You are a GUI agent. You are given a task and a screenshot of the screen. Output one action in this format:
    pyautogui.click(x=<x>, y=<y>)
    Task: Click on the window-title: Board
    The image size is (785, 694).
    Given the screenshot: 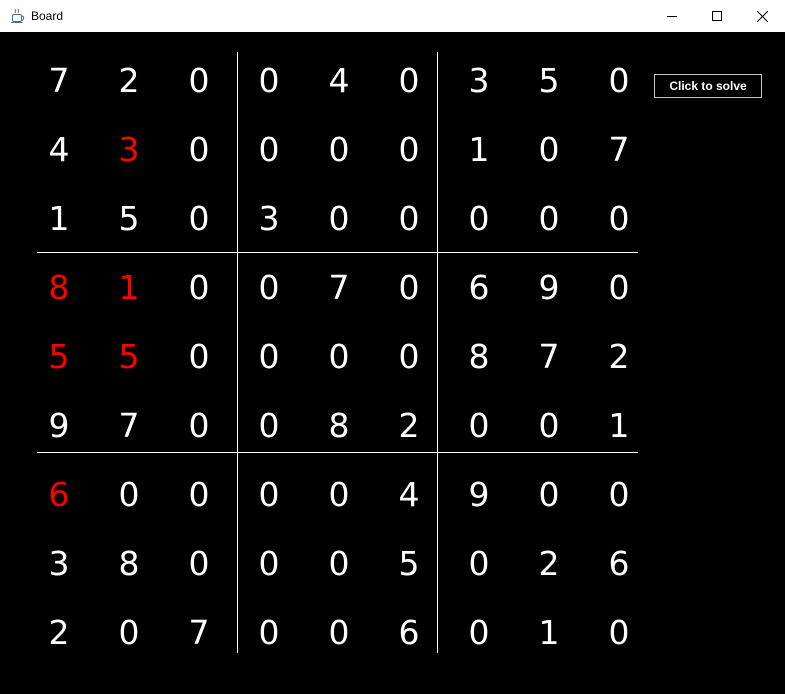 What is the action you would take?
    pyautogui.click(x=47, y=16)
    